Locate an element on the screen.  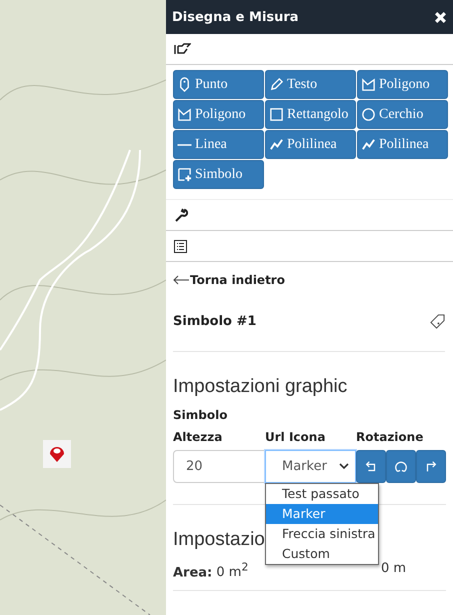
rotate-icon is located at coordinates (401, 467).